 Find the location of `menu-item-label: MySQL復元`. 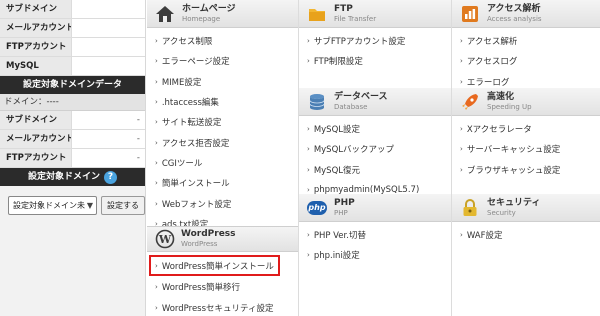

menu-item-label: MySQL復元 is located at coordinates (336, 170).